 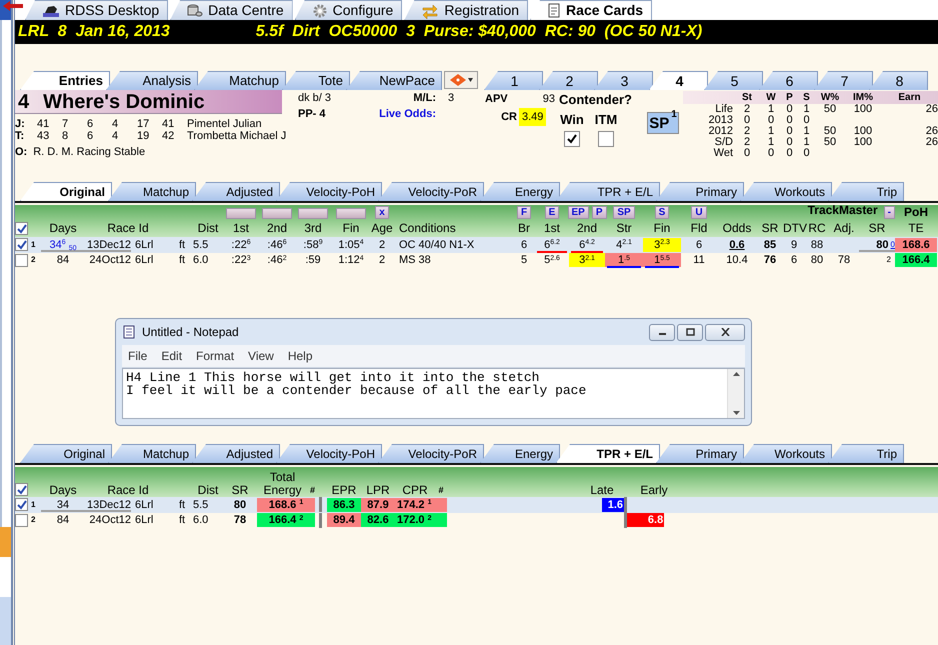 What do you see at coordinates (737, 260) in the screenshot?
I see `table-cell-text: 10.4` at bounding box center [737, 260].